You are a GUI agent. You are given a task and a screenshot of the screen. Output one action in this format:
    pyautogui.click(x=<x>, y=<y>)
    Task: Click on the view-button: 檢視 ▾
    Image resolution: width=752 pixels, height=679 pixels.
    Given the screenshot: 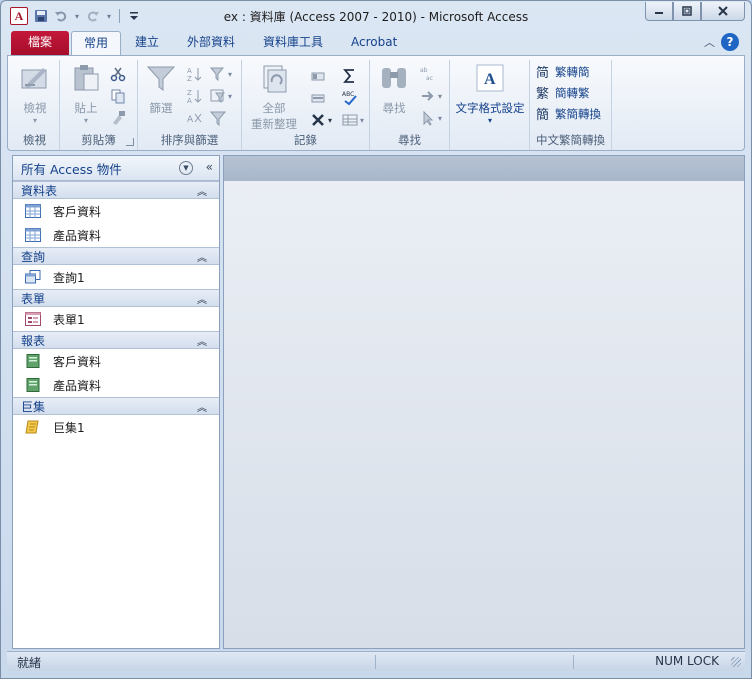 What is the action you would take?
    pyautogui.click(x=35, y=93)
    